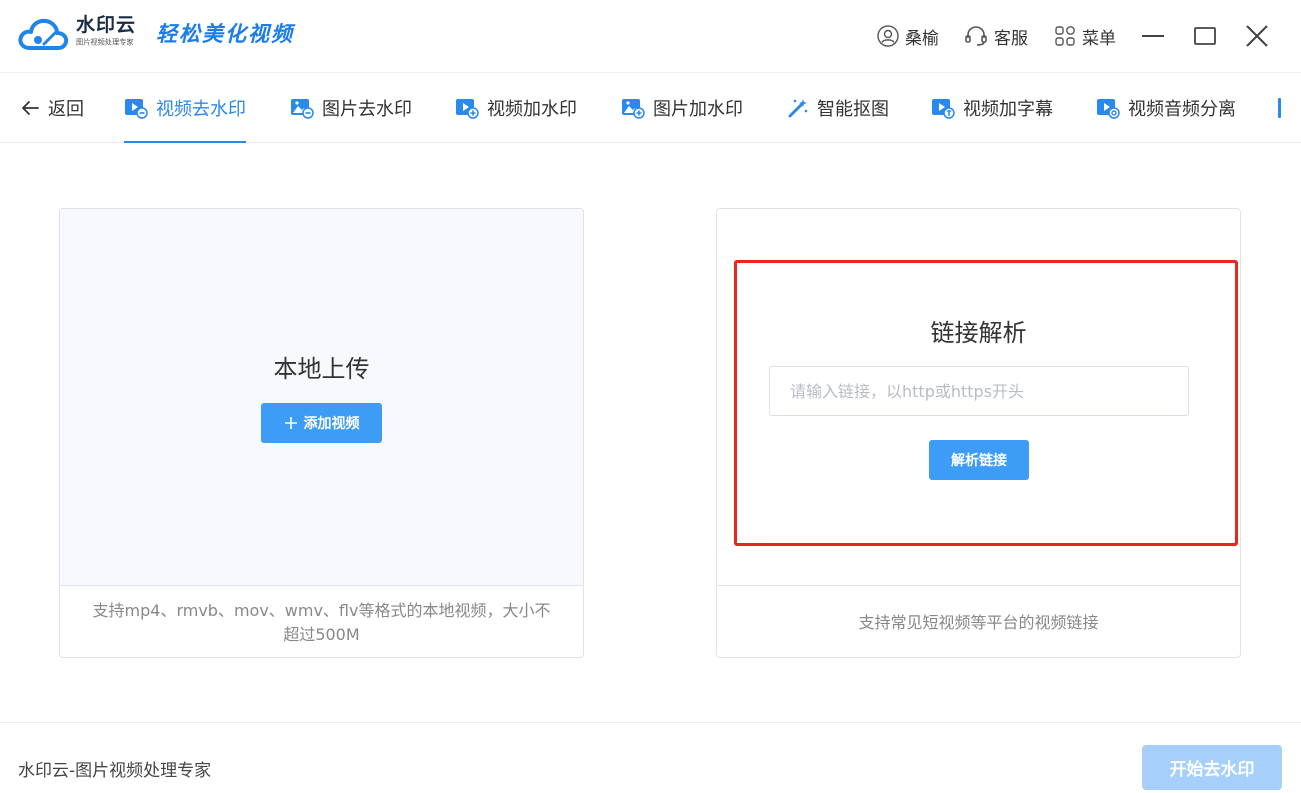  Describe the element at coordinates (290, 423) in the screenshot. I see `plus-icon` at that location.